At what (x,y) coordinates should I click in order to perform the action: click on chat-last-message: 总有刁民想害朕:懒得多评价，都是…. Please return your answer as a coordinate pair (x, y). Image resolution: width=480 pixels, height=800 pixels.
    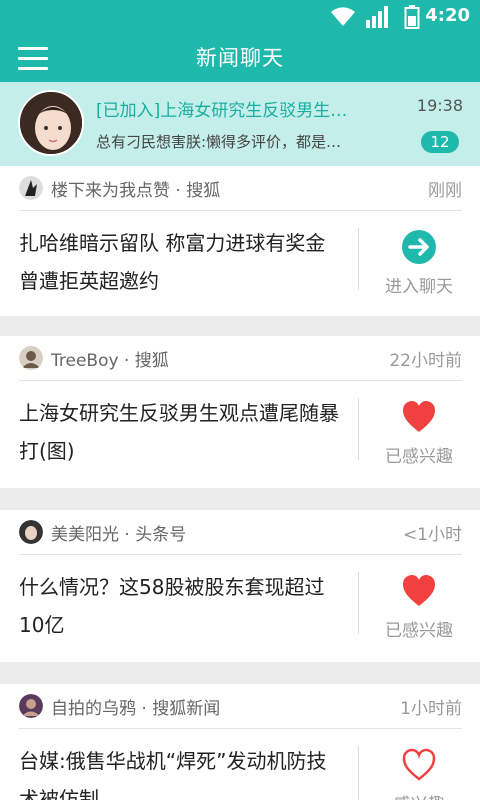
    Looking at the image, I should click on (219, 142).